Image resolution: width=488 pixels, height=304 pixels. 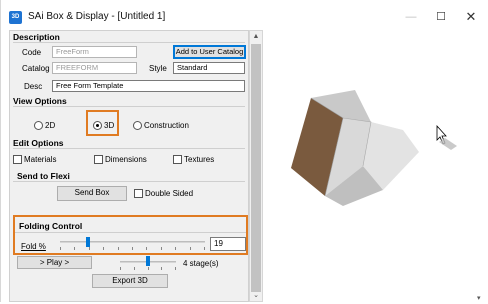 I want to click on desc-field: Free Form Template, so click(x=148, y=86).